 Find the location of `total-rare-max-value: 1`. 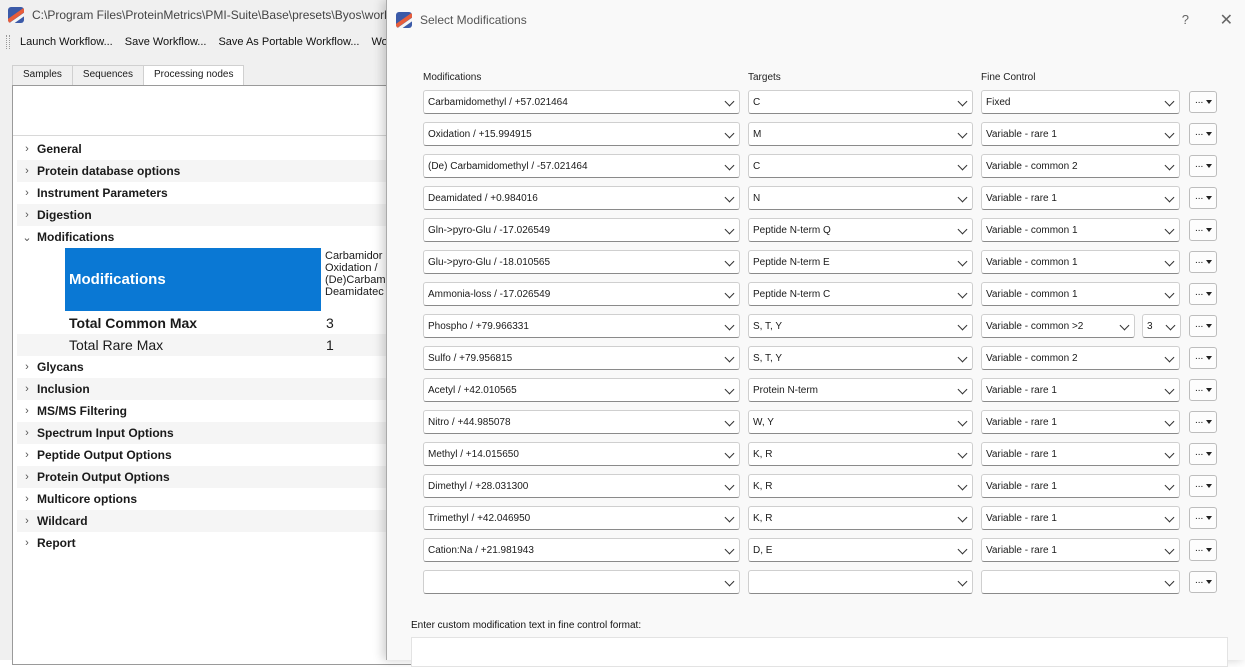

total-rare-max-value: 1 is located at coordinates (330, 345).